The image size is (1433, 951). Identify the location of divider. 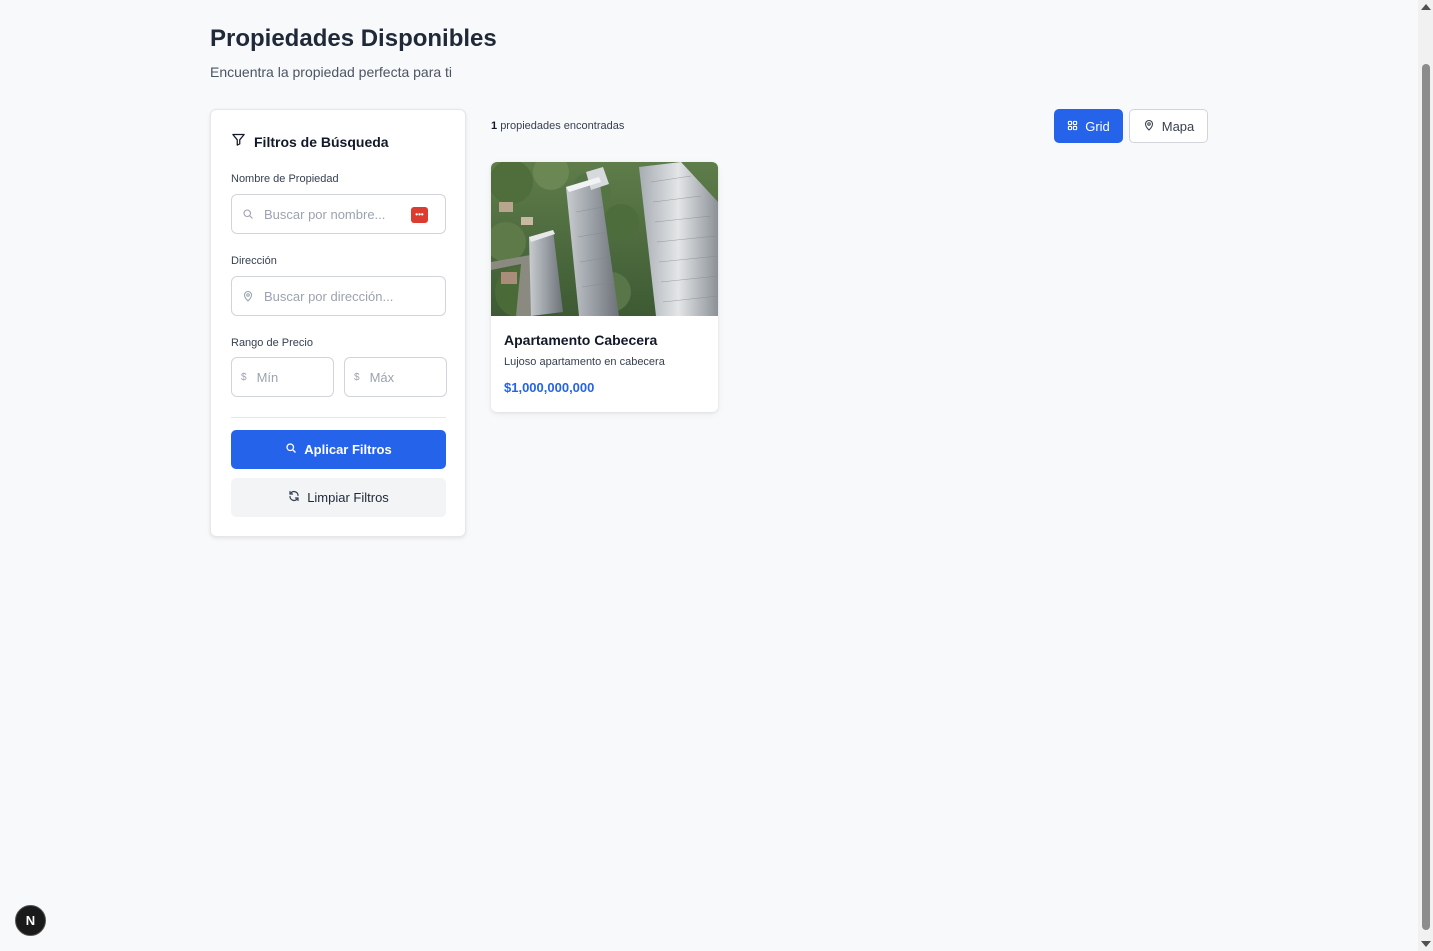
(338, 417).